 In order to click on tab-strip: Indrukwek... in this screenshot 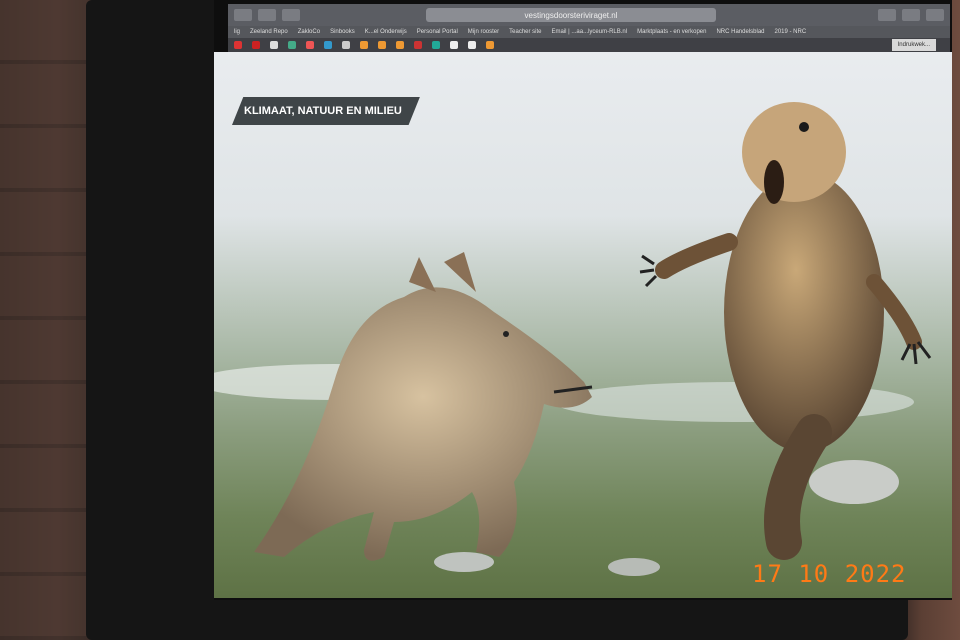, I will do `click(589, 45)`.